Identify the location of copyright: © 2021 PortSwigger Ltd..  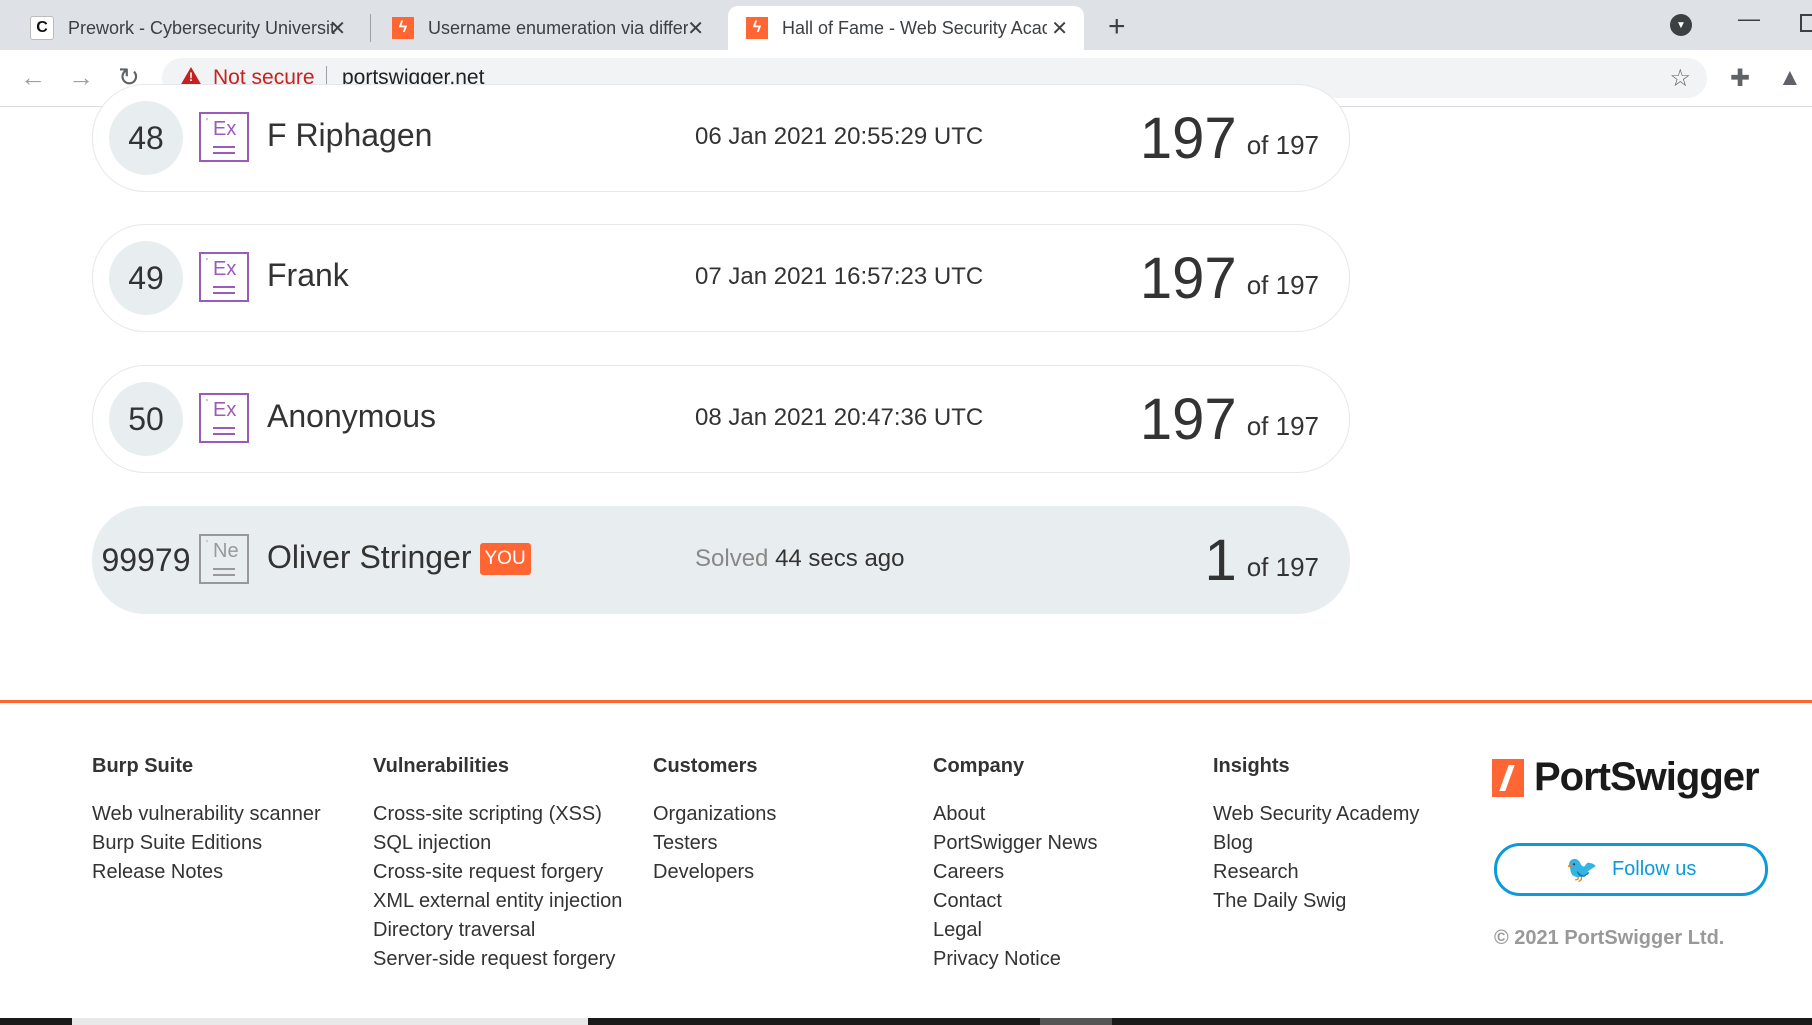
(1609, 938).